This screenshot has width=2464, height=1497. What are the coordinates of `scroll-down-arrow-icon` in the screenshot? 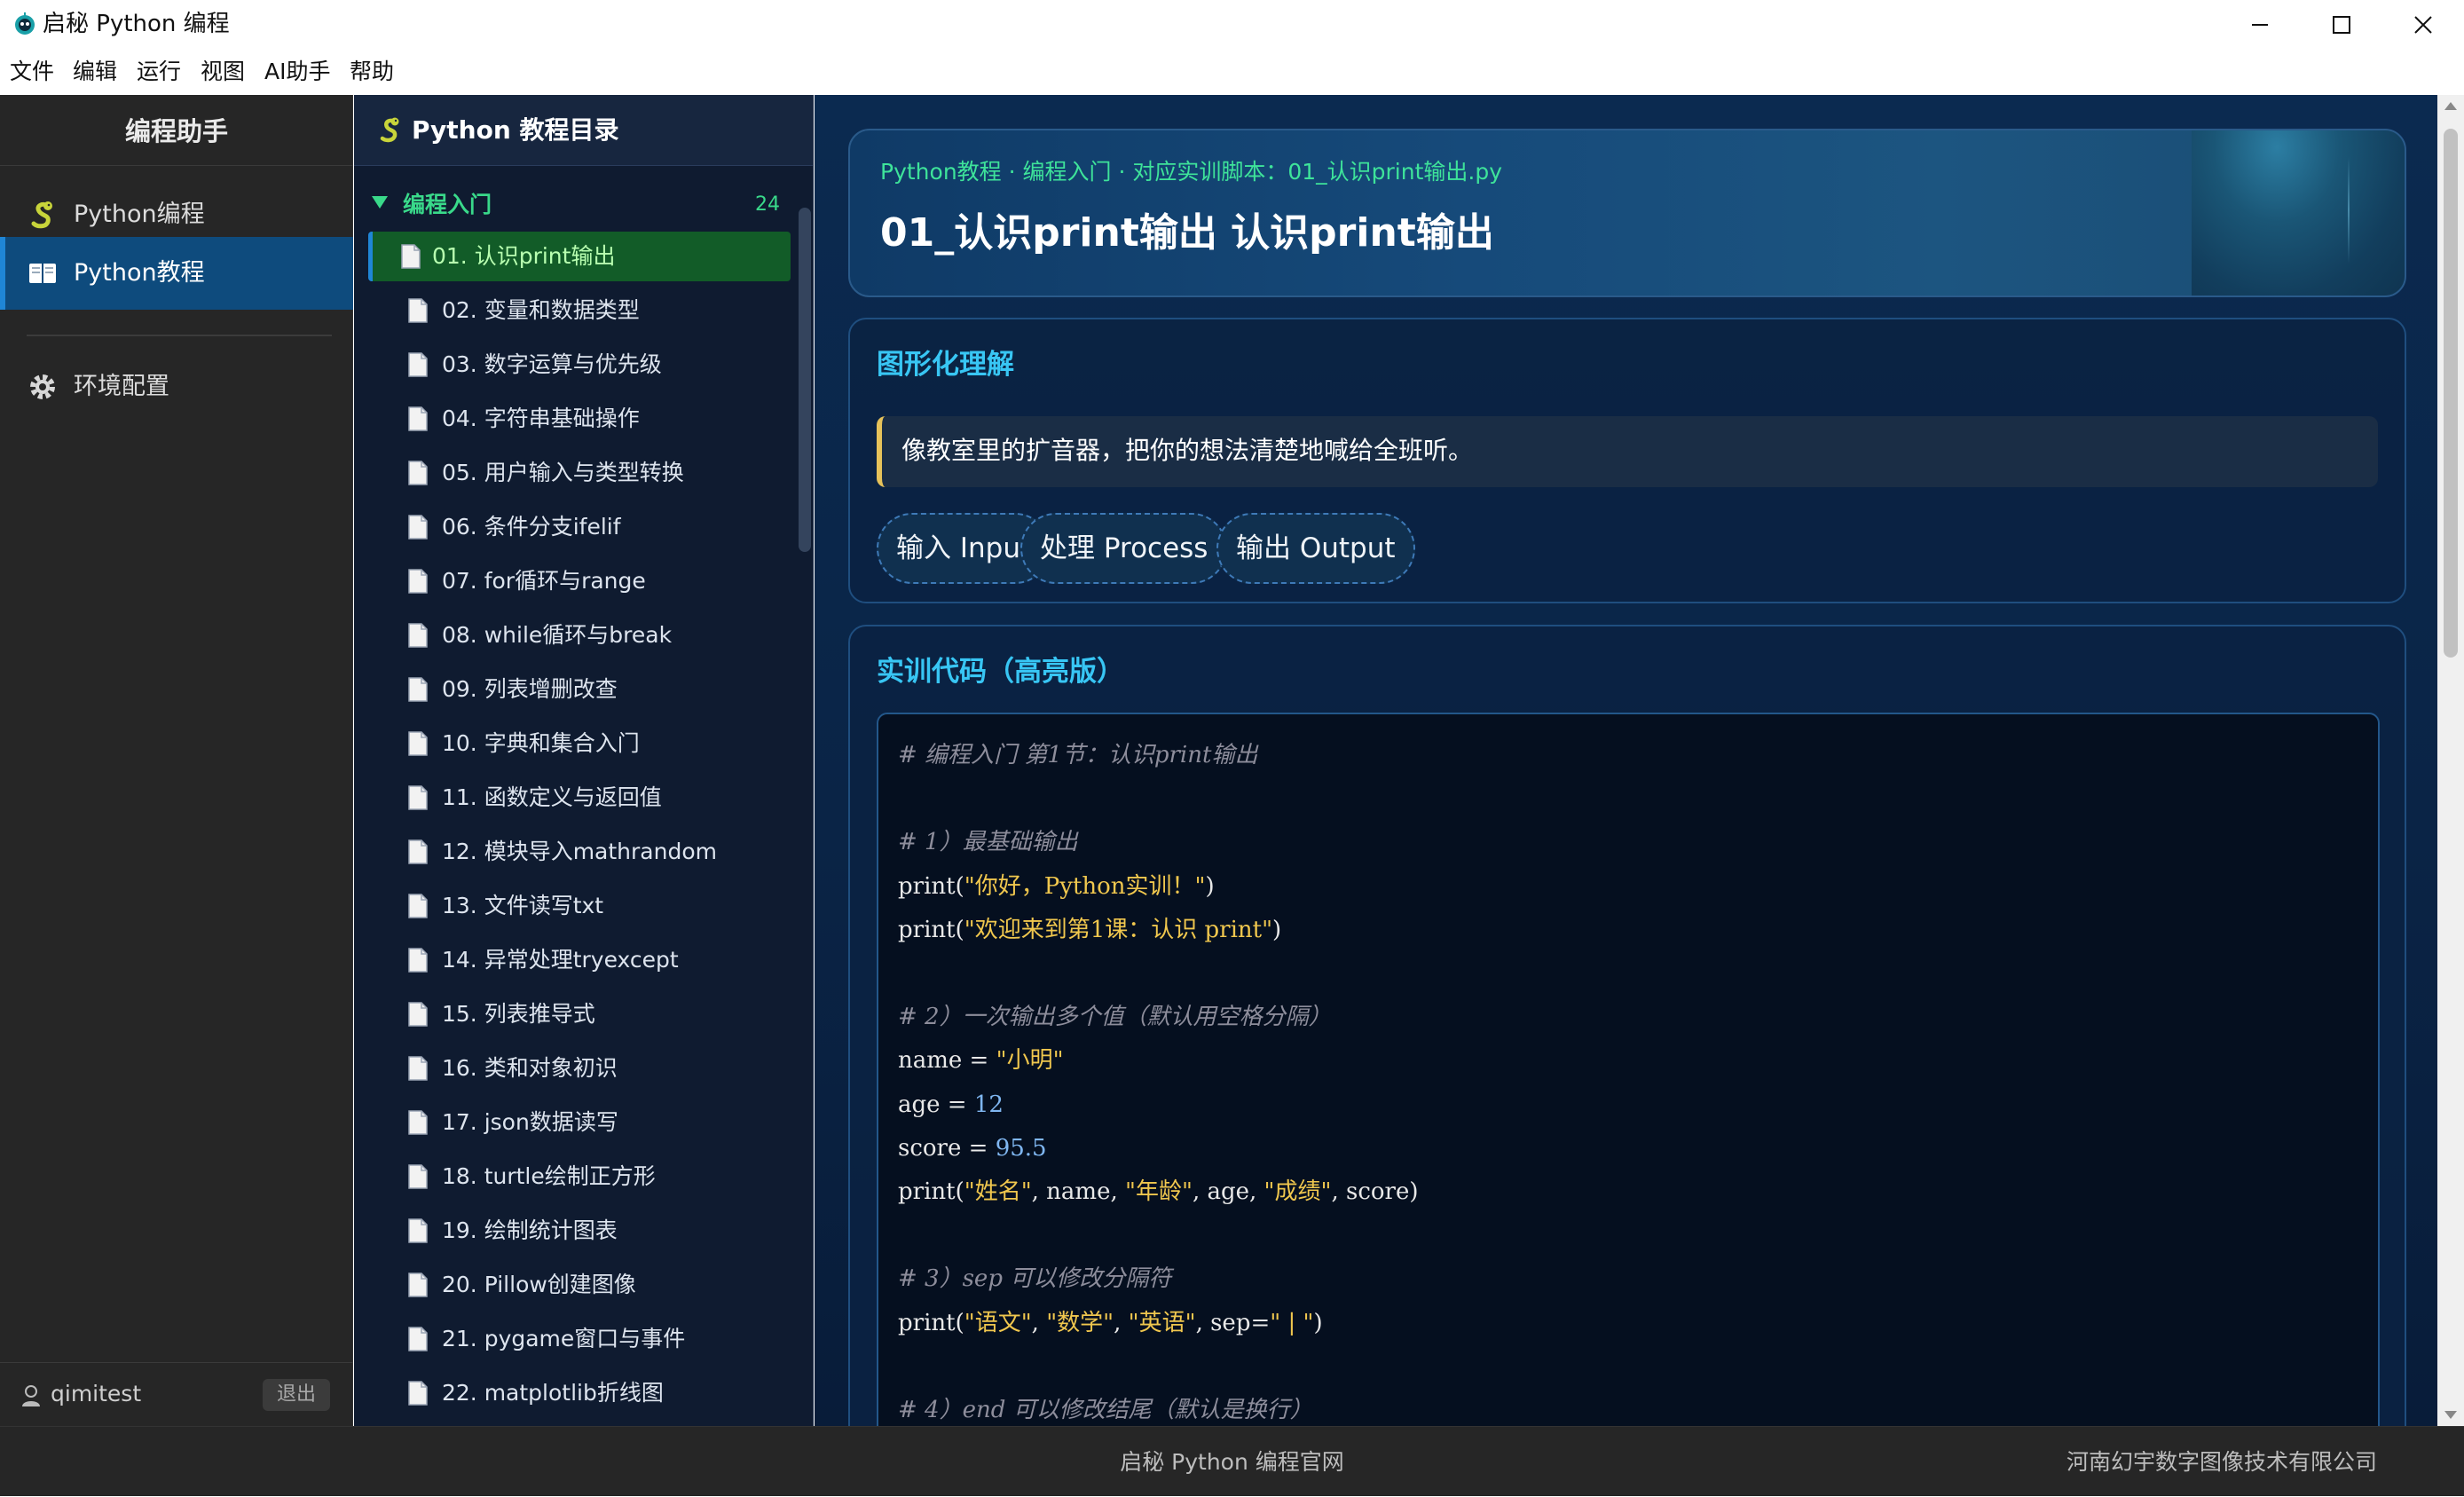 It's located at (2450, 1415).